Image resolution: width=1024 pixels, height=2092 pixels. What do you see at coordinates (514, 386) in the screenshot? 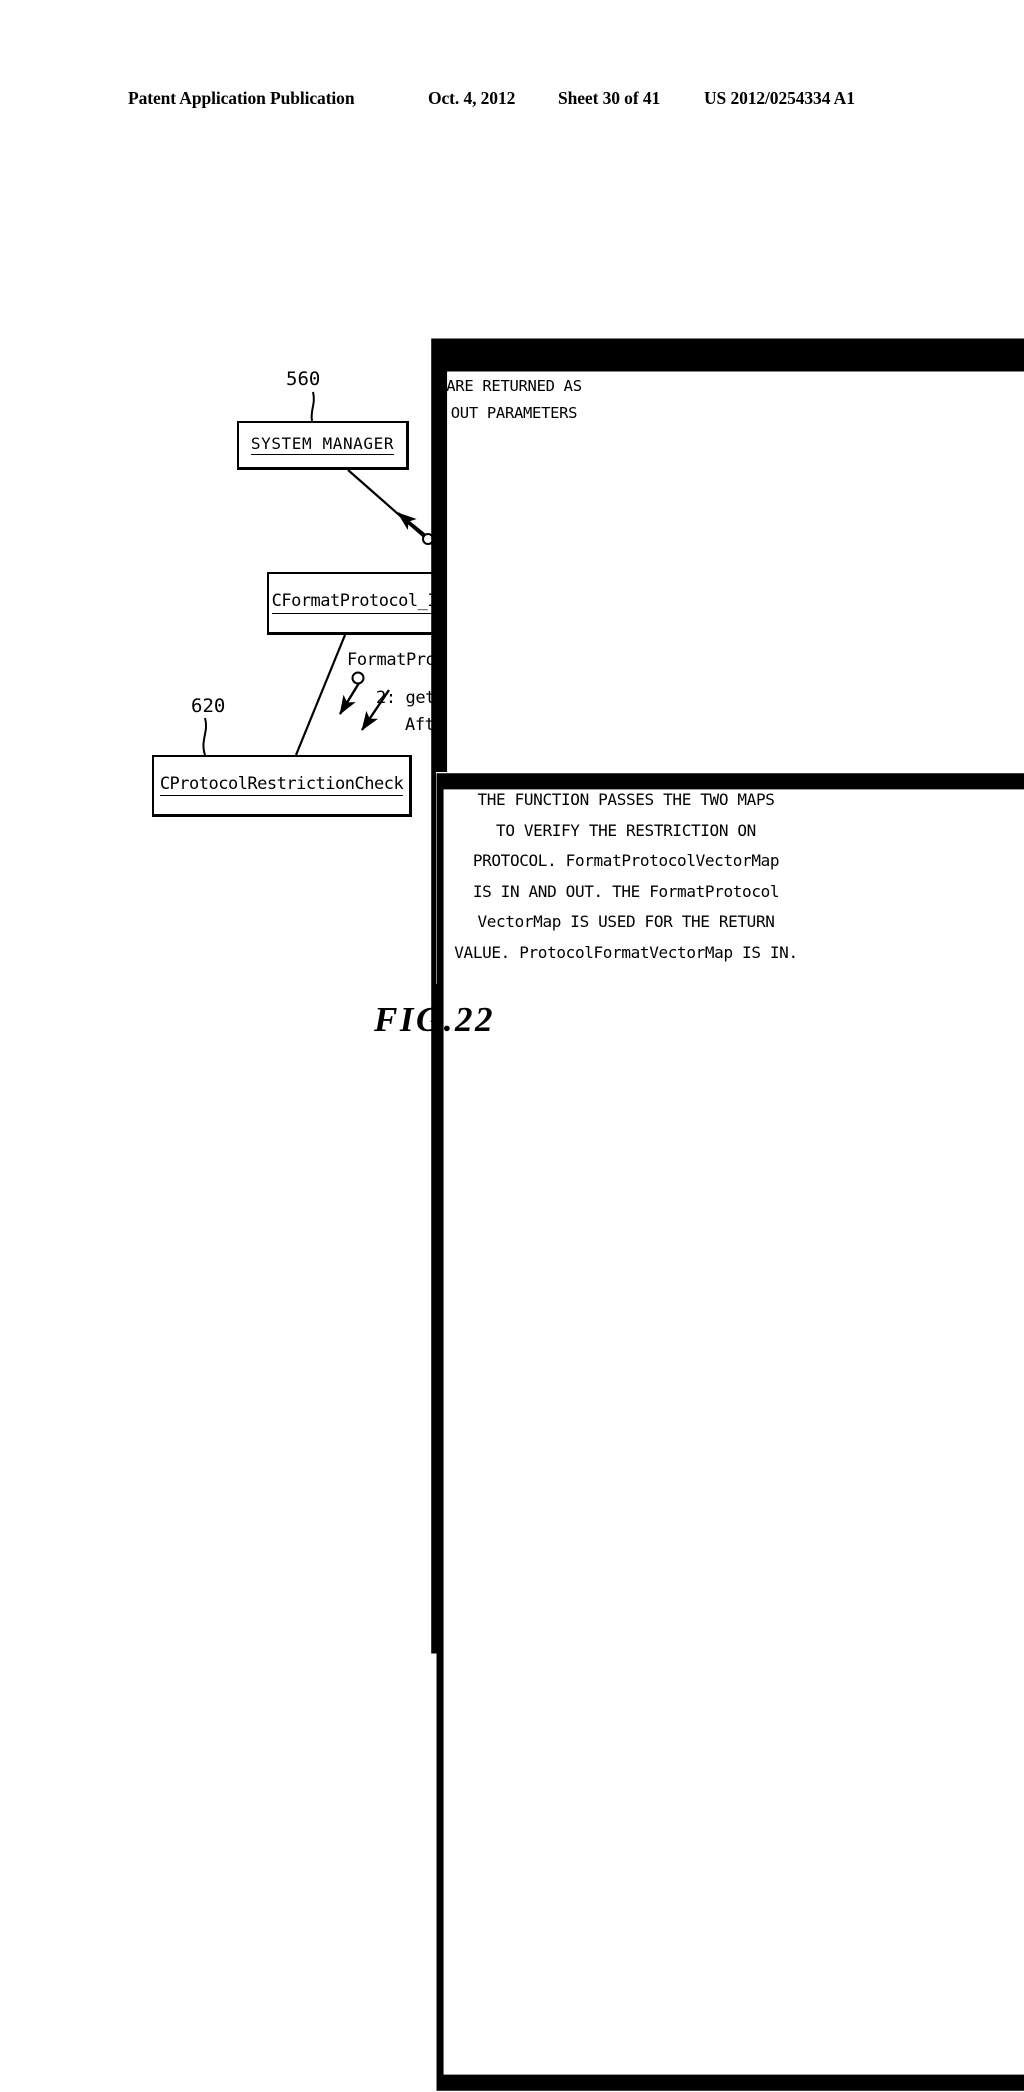
I see `note-line: ARE RETURNED AS` at bounding box center [514, 386].